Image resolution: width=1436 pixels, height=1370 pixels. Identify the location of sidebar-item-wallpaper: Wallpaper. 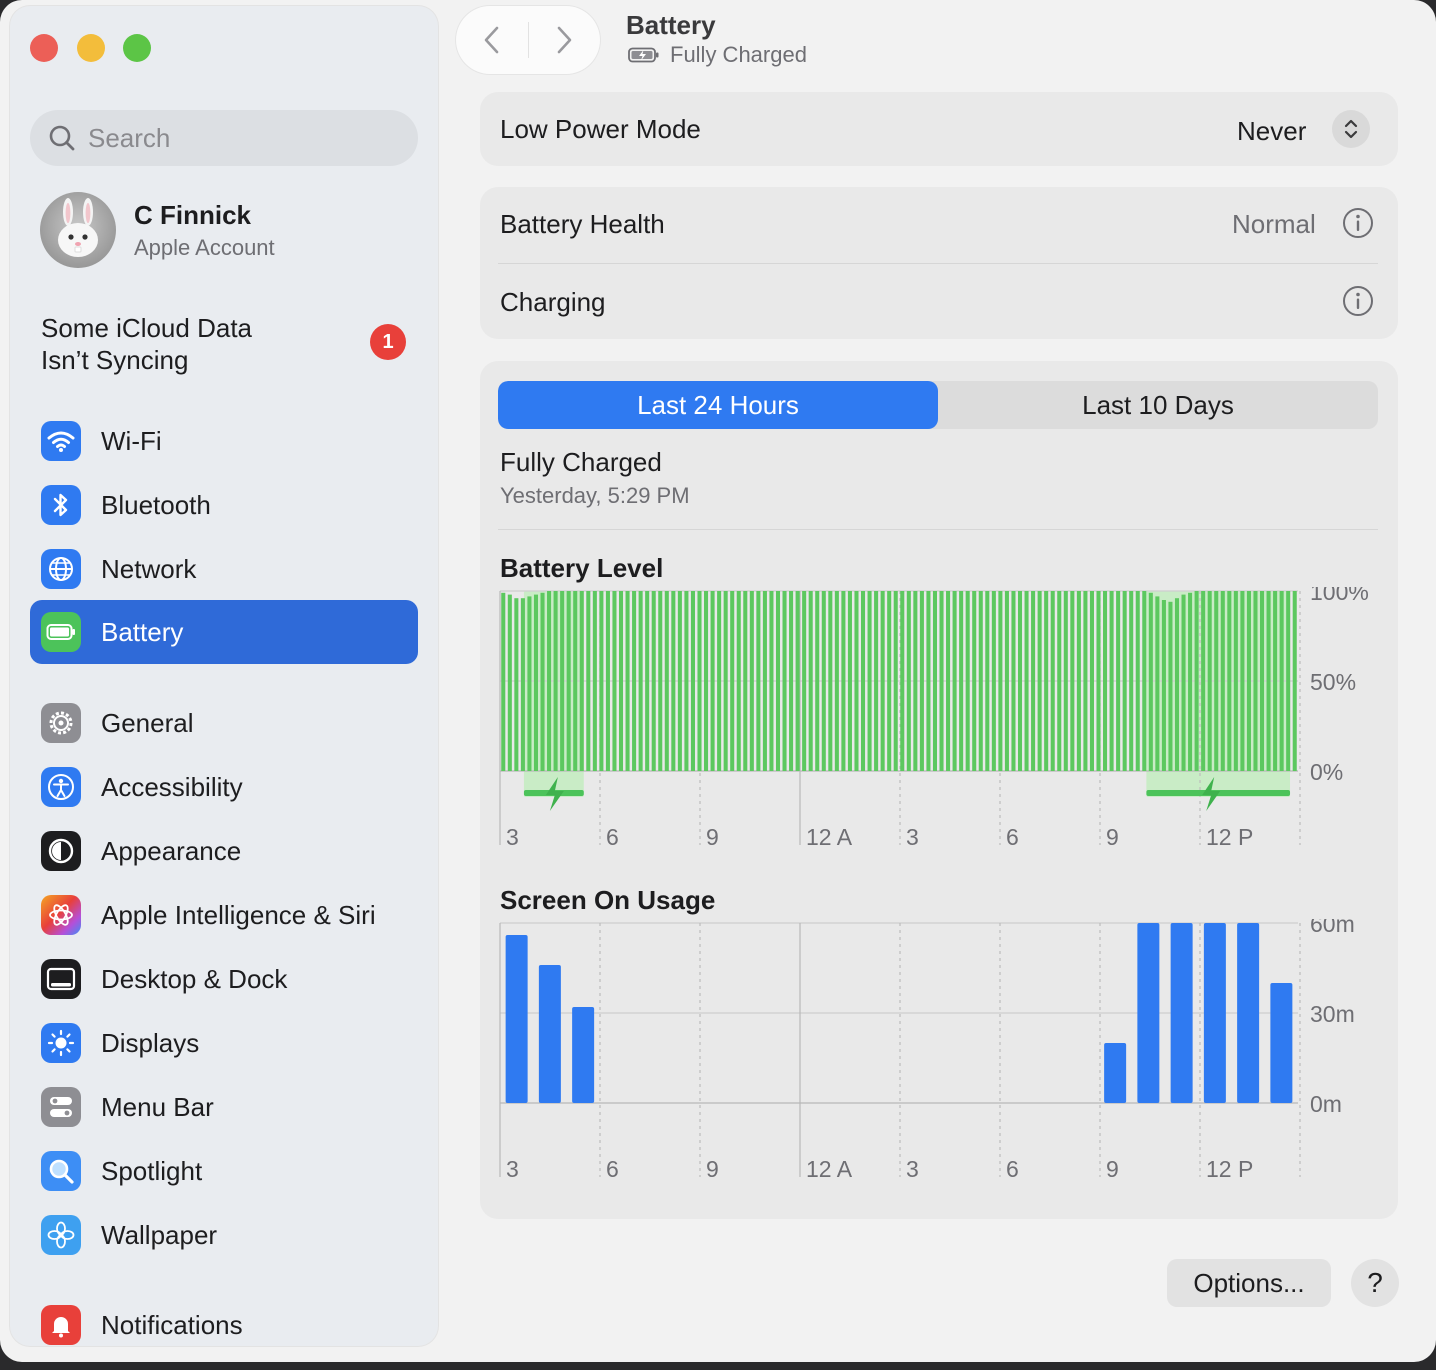
(224, 1235).